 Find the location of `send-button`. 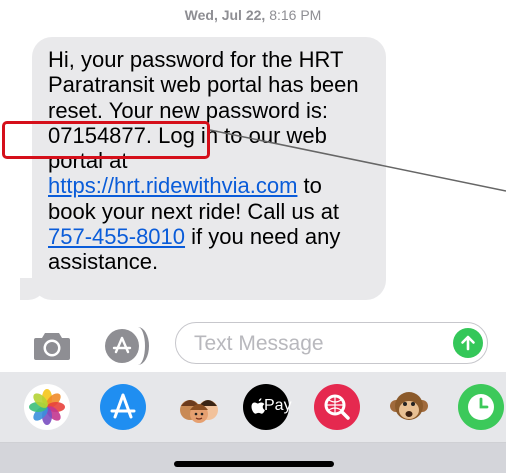

send-button is located at coordinates (468, 343).